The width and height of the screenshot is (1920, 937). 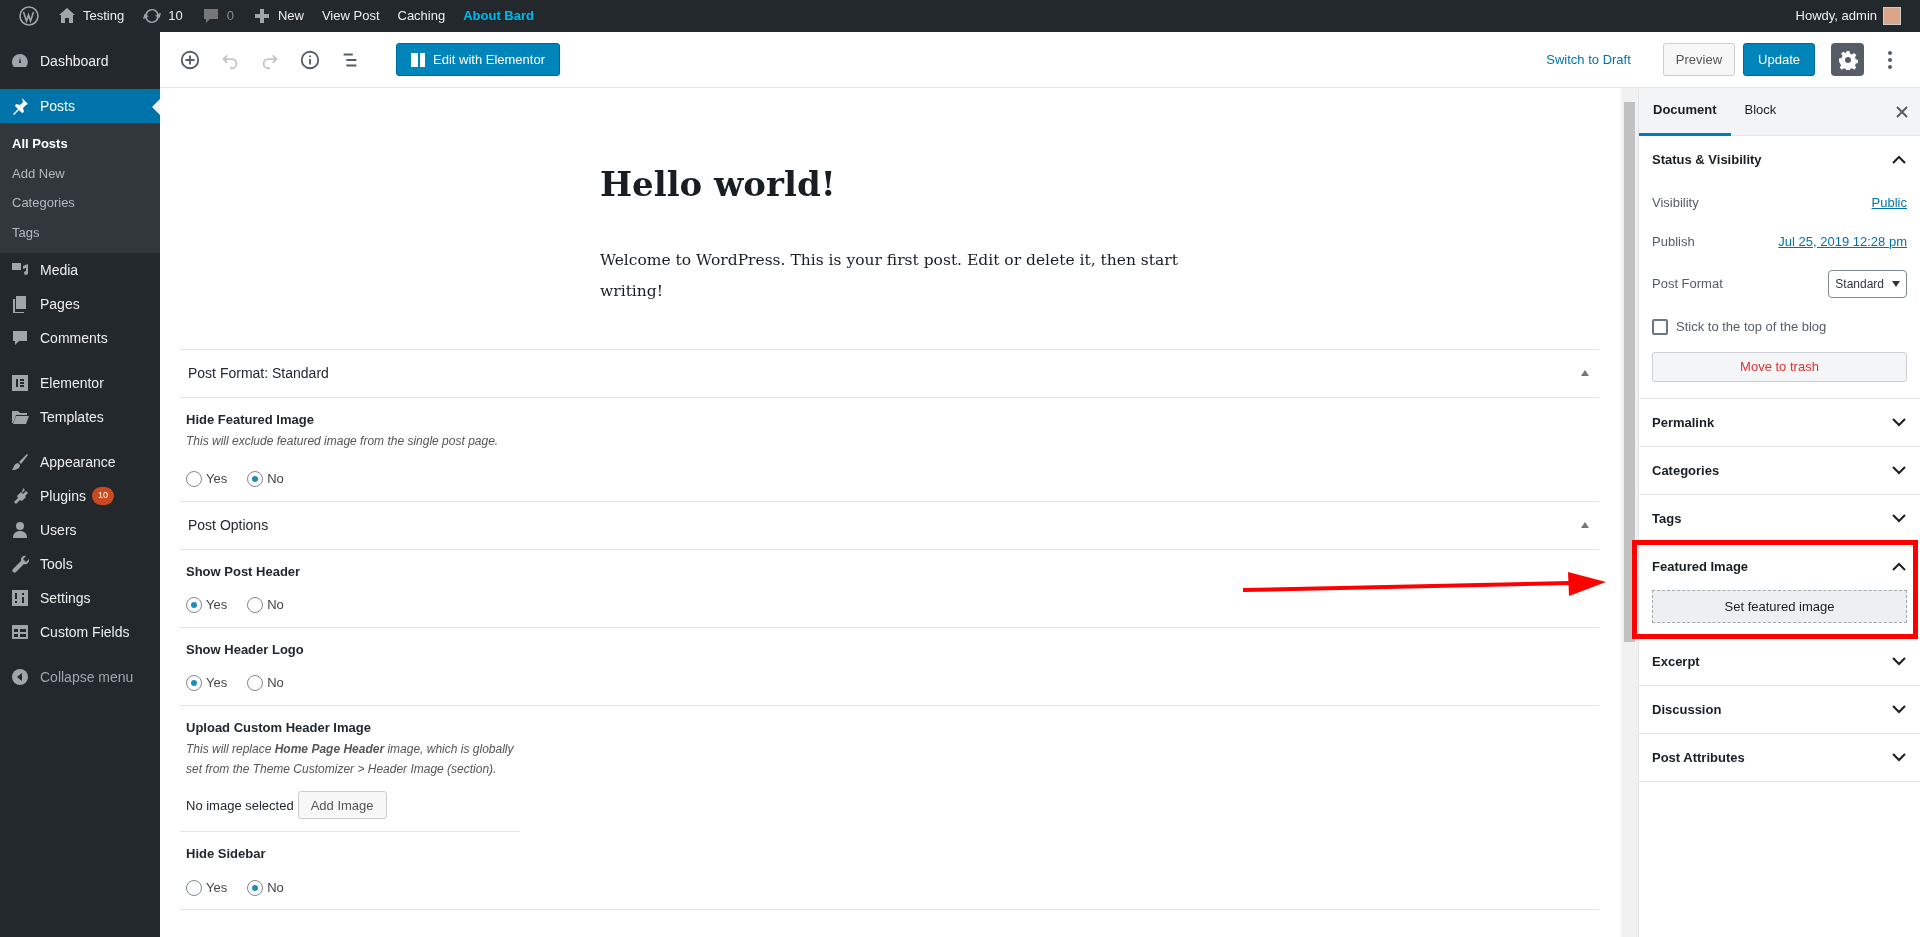 I want to click on wrench-icon, so click(x=20, y=564).